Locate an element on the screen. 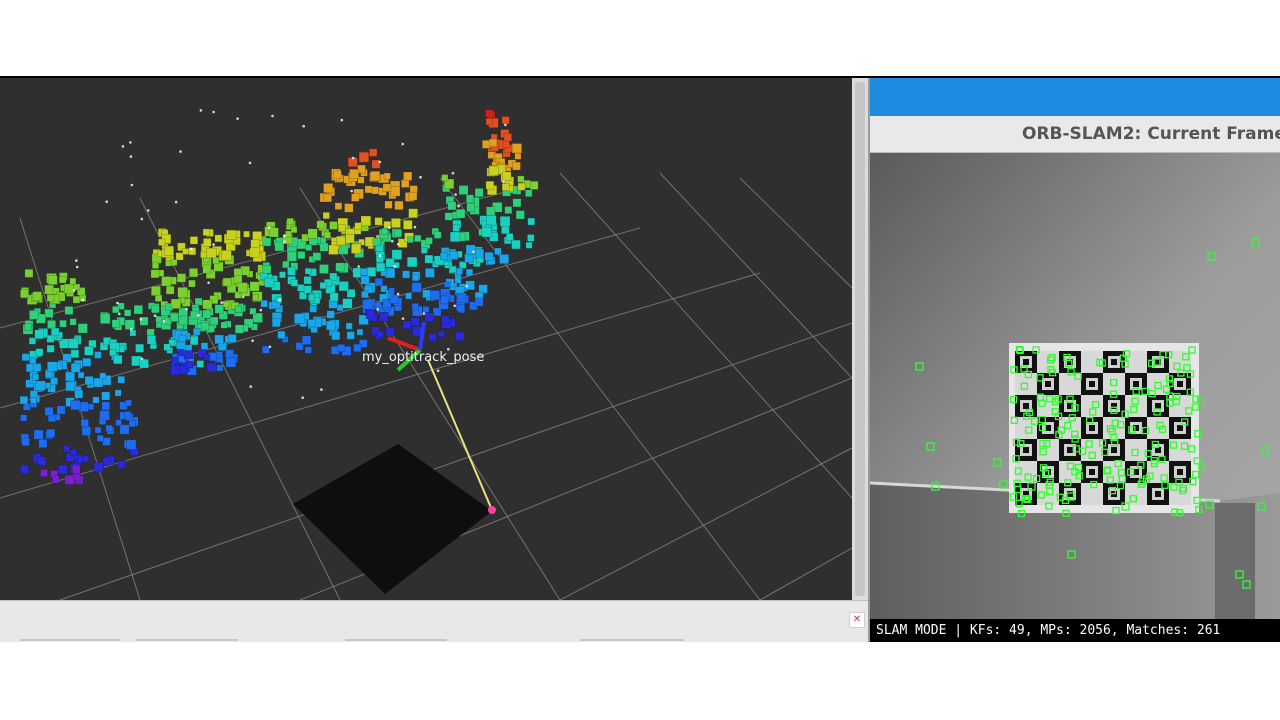  letterbox-bottom is located at coordinates (640, 681).